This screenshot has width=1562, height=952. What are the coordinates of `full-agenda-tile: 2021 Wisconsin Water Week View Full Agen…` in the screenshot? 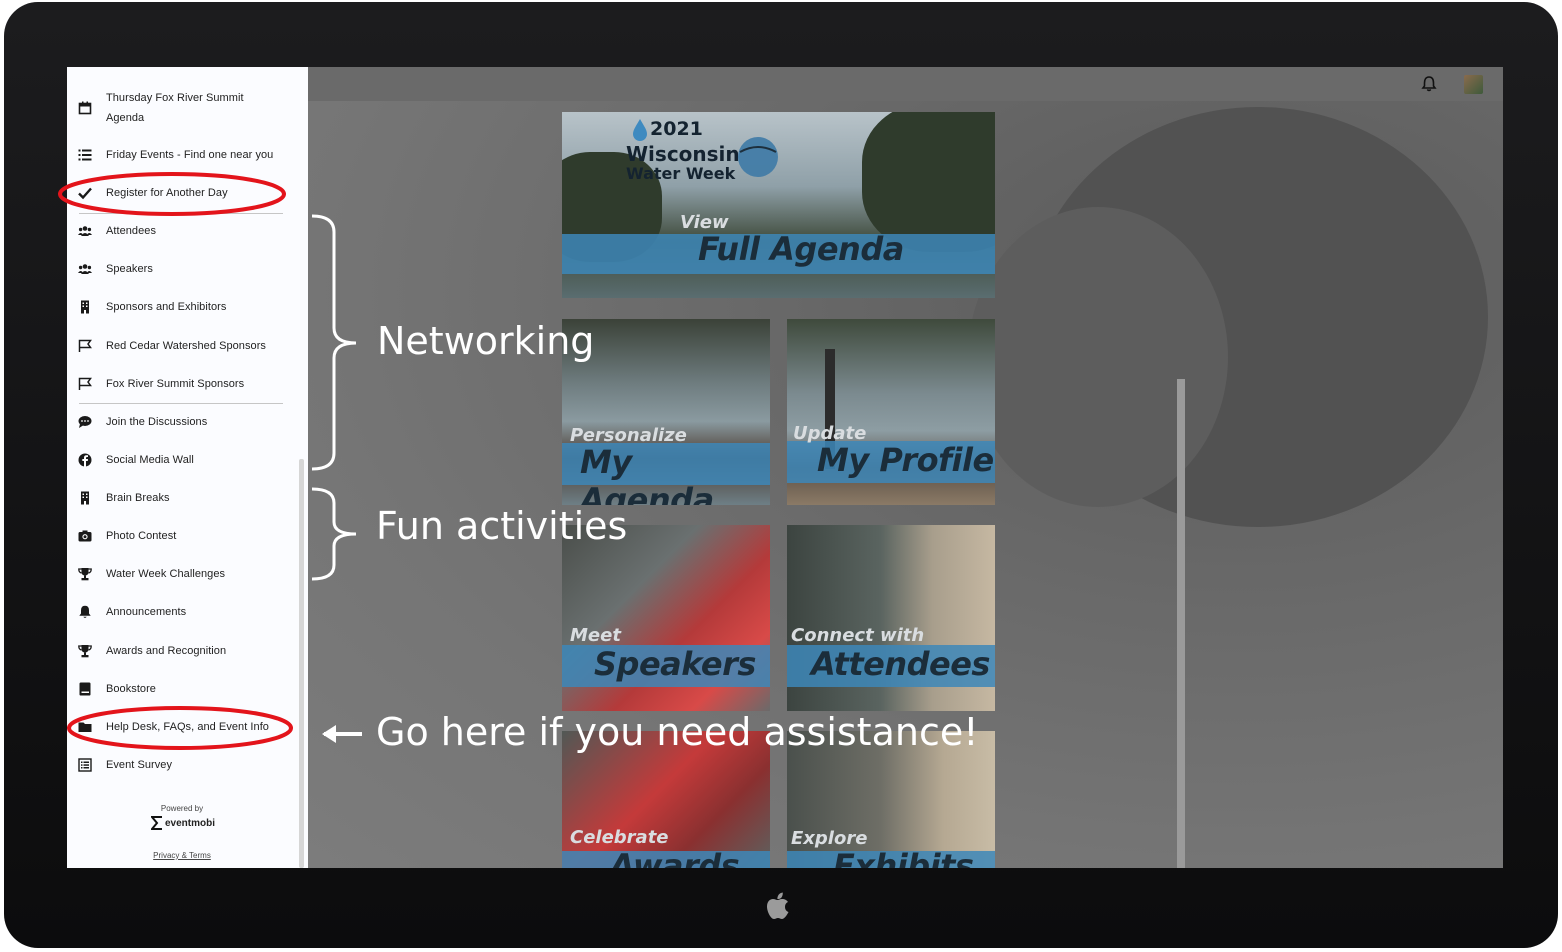 It's located at (778, 205).